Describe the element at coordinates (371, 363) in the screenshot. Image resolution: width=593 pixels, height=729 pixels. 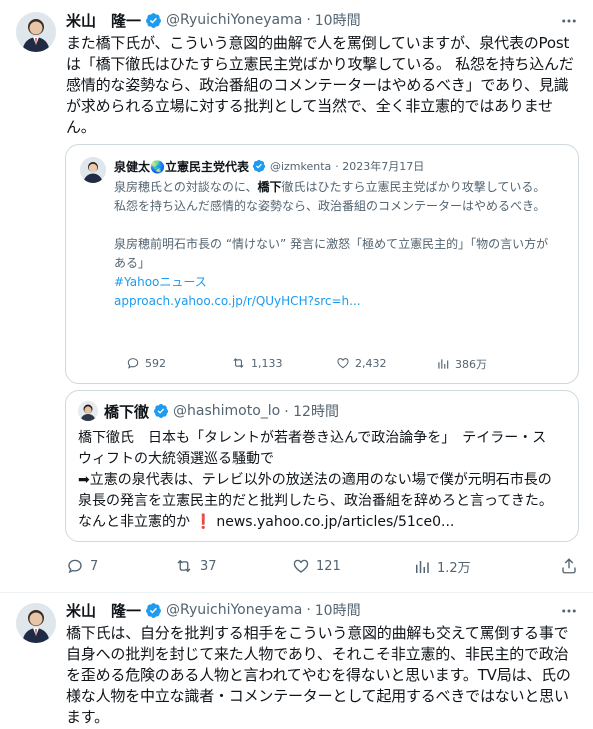
I see `like-count: 2,432` at that location.